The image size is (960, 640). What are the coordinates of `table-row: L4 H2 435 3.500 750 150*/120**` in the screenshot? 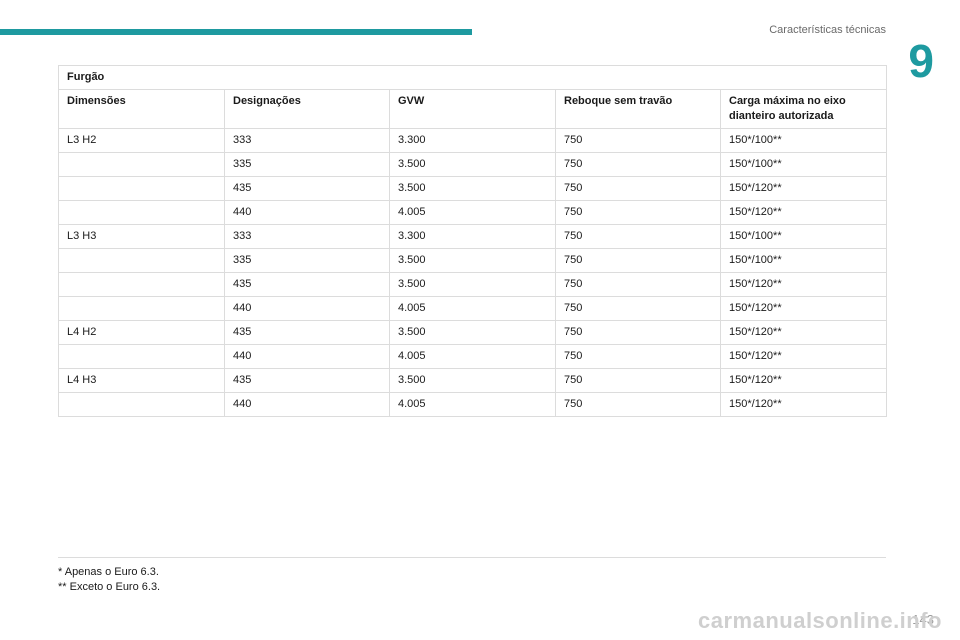 It's located at (473, 332).